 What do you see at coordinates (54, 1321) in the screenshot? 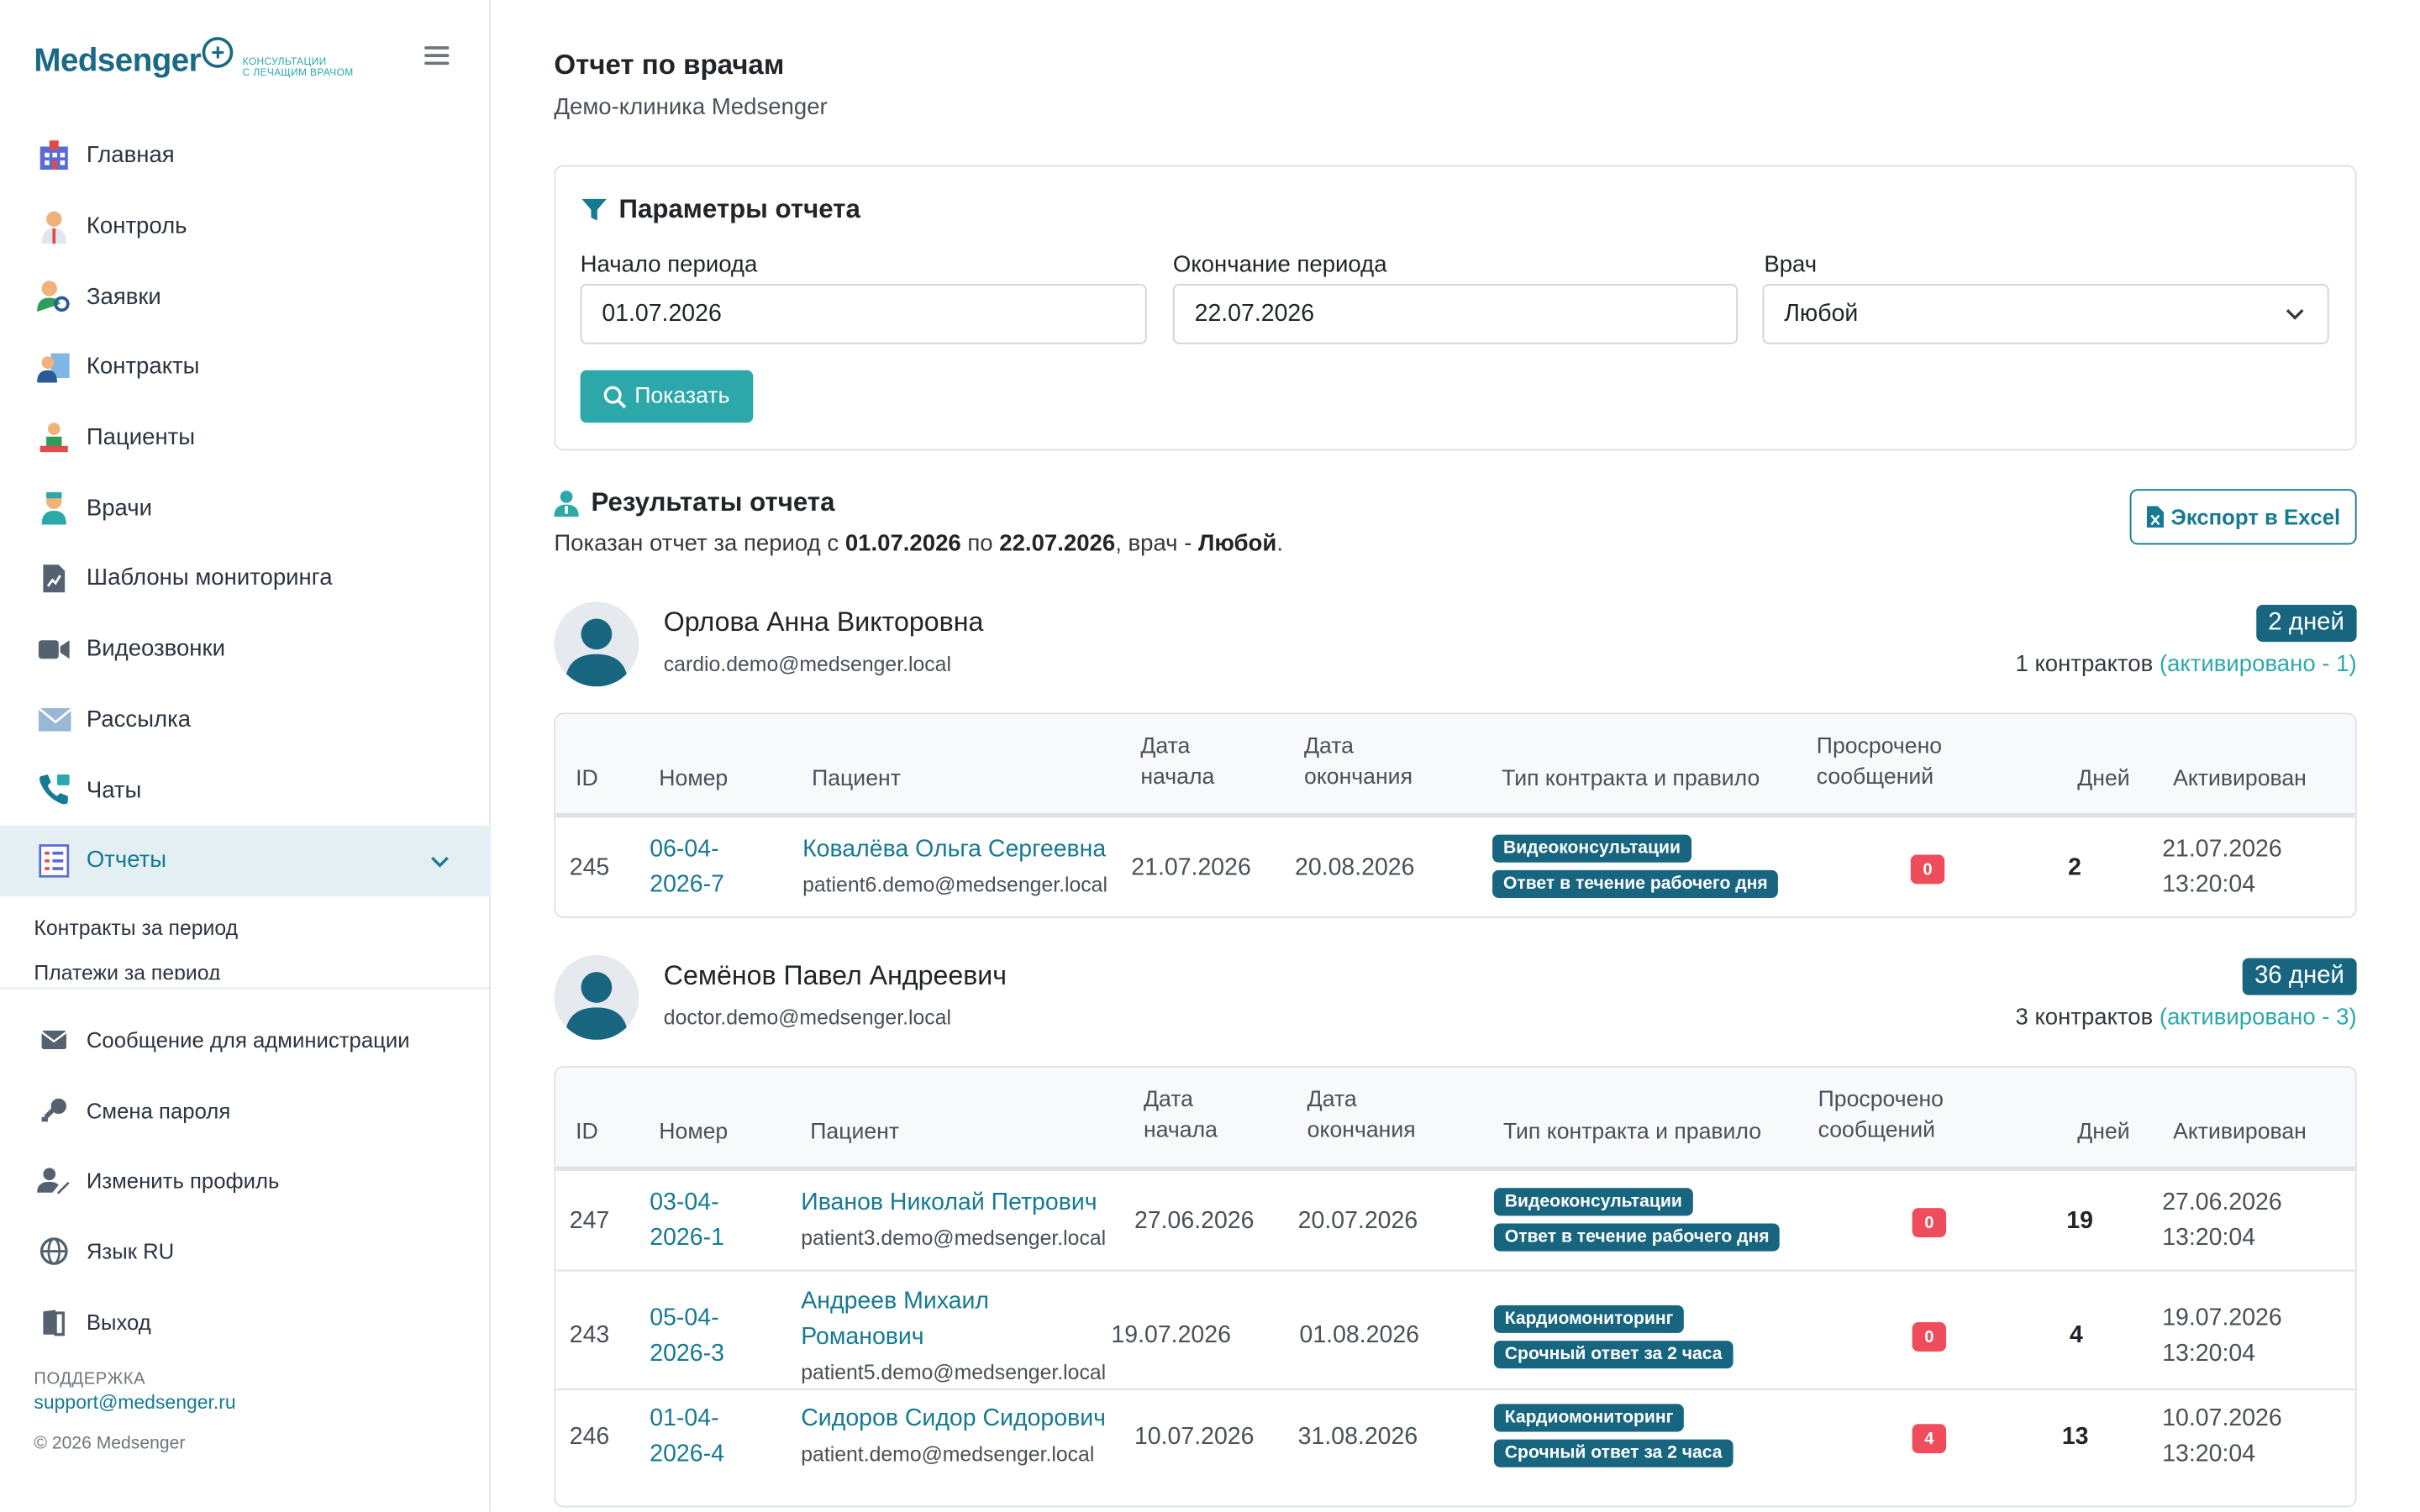
I see `exit-icon` at bounding box center [54, 1321].